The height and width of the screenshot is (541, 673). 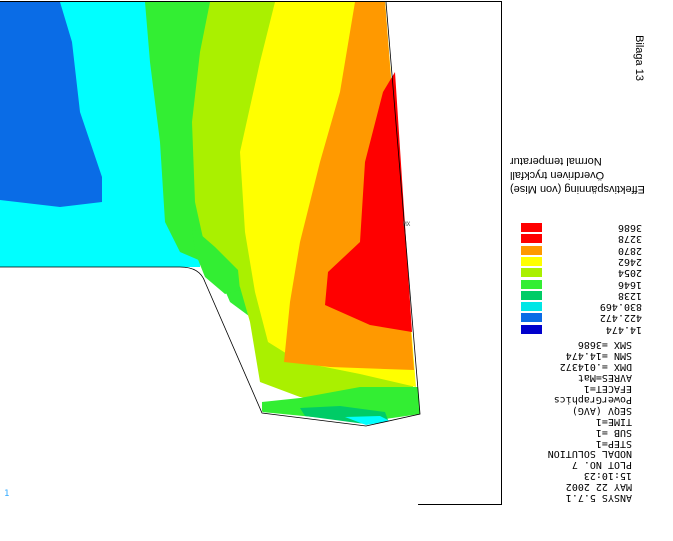 What do you see at coordinates (629, 295) in the screenshot?
I see `legend-value: 1238` at bounding box center [629, 295].